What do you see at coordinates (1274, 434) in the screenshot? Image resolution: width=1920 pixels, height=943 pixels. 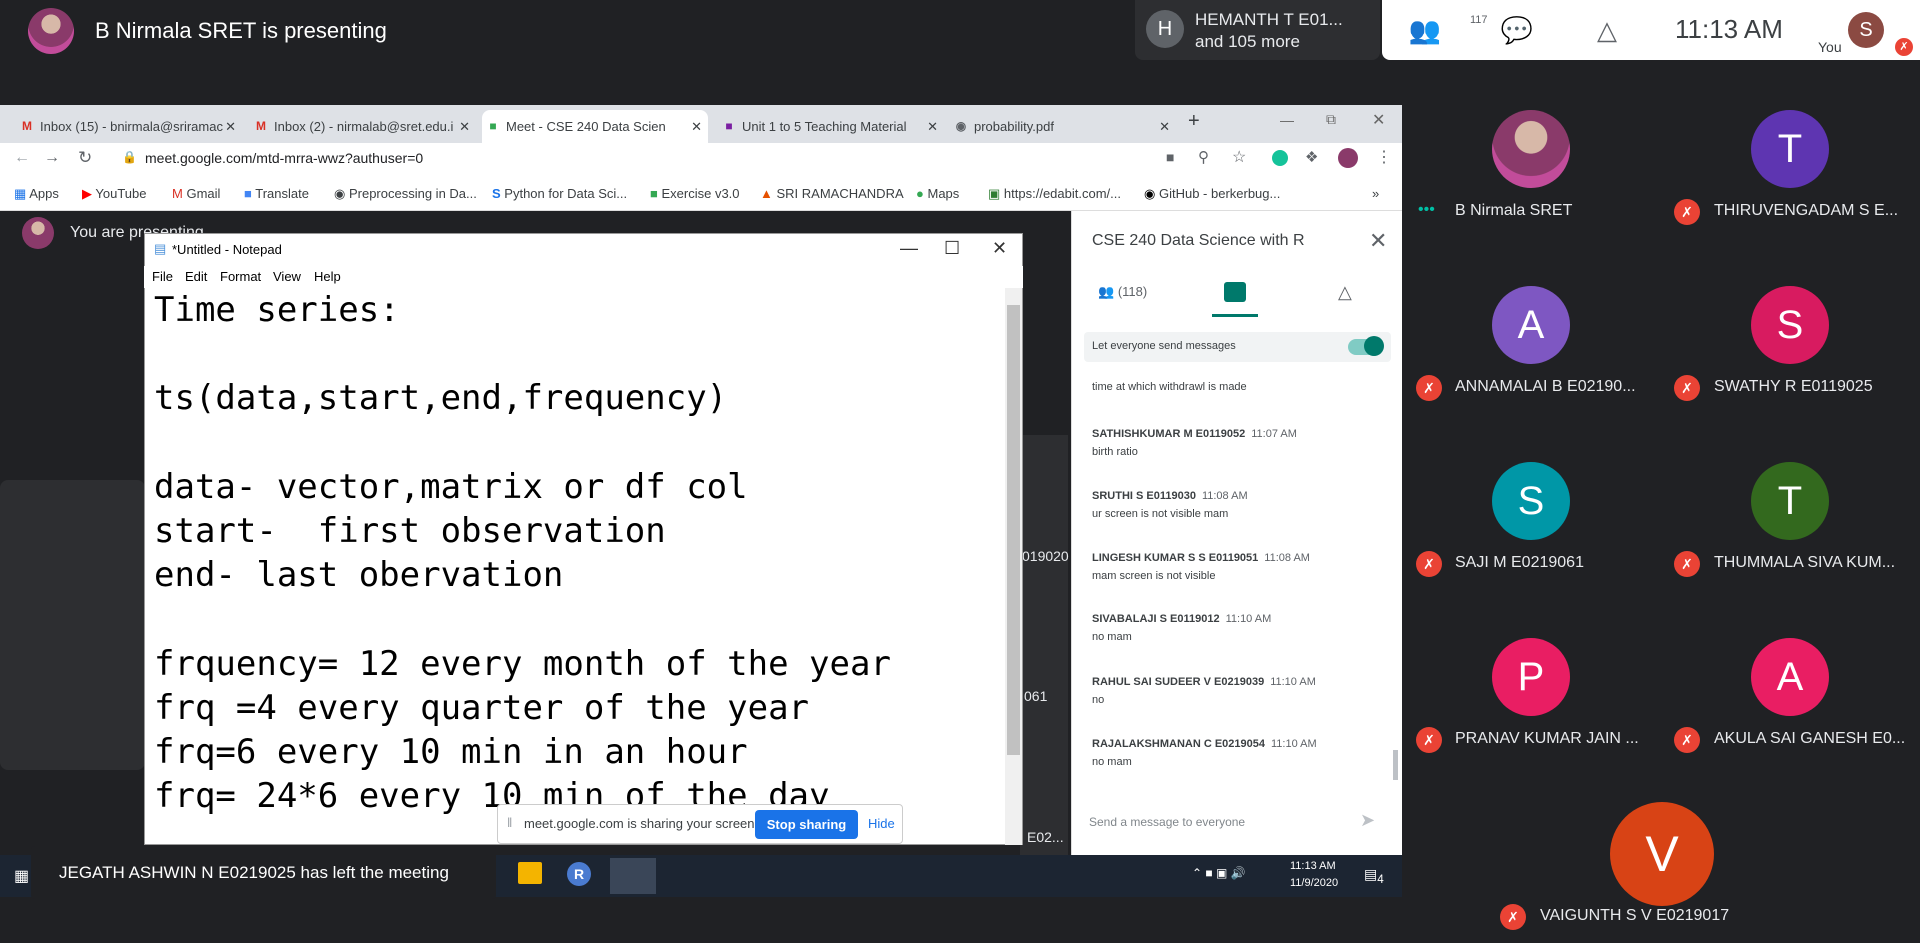 I see `chat-time: 11:07 AM` at bounding box center [1274, 434].